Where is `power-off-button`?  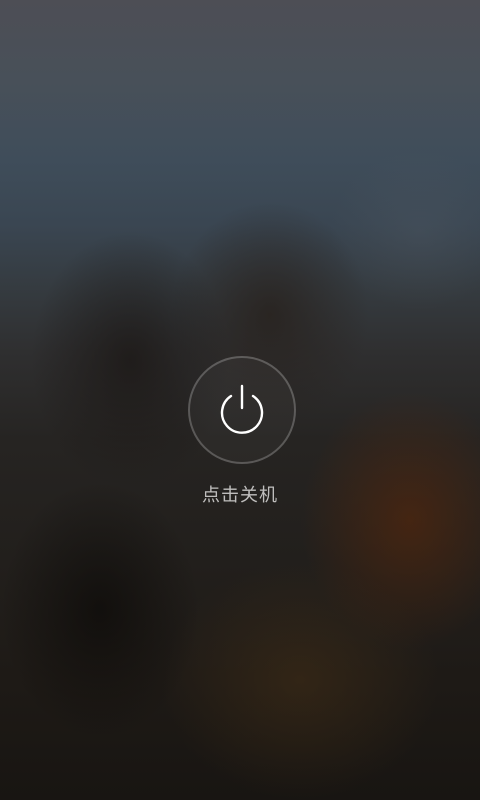
power-off-button is located at coordinates (242, 410).